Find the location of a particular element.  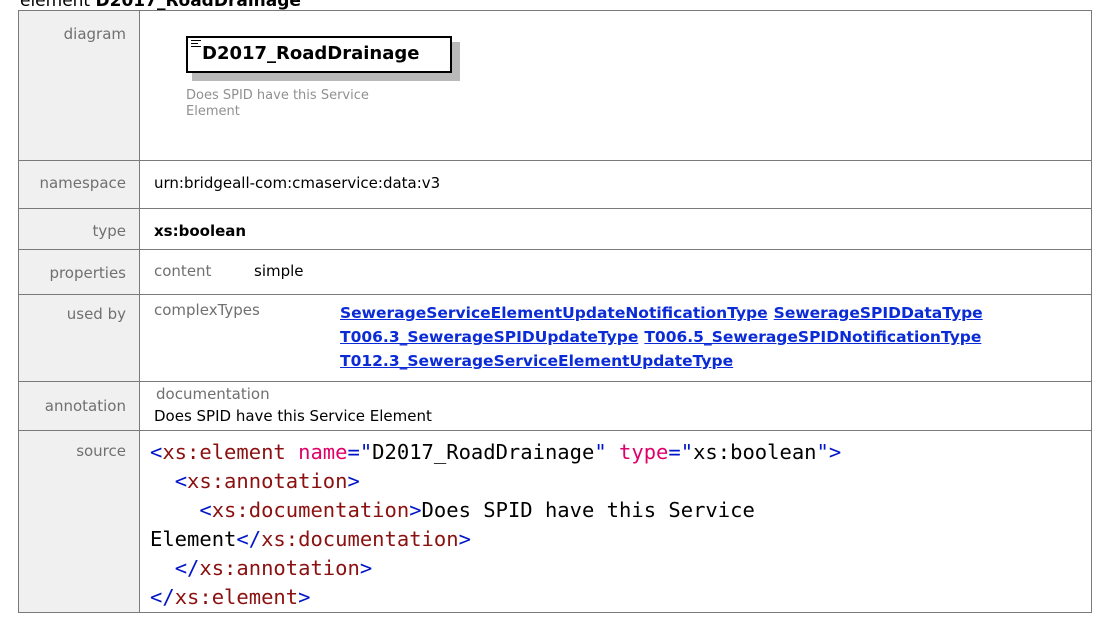

namespace-value: urn:bridgeall-com:cmaservice:data:v3 is located at coordinates (297, 183).